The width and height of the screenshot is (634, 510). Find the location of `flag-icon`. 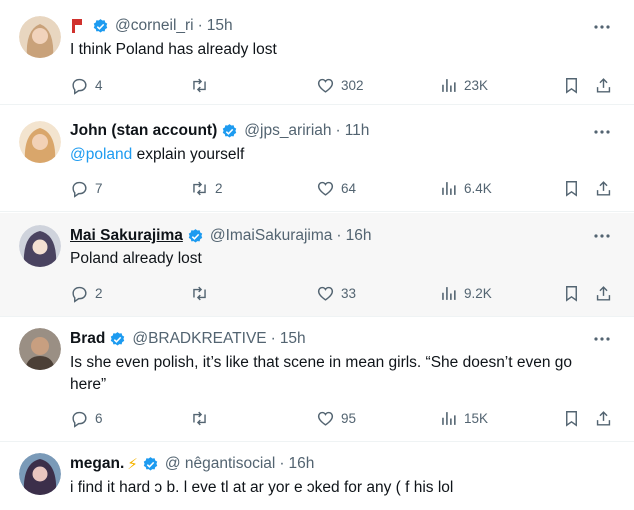

flag-icon is located at coordinates (77, 26).